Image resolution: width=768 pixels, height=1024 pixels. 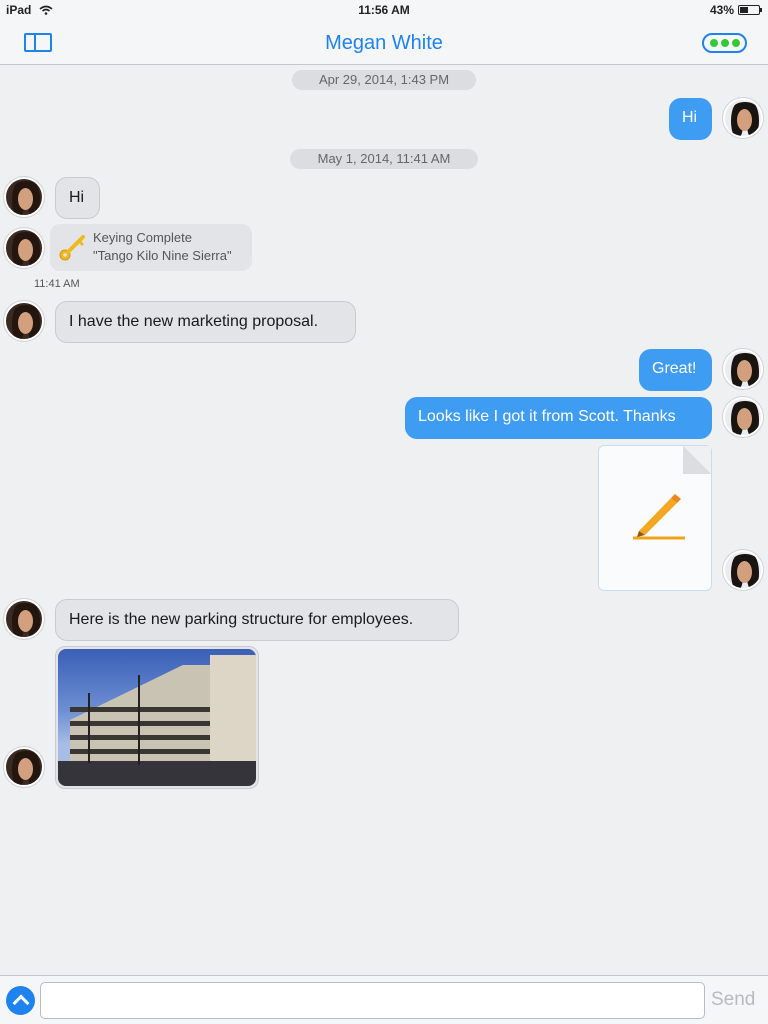 I want to click on status-bar: iPad 11:56 AM 43%, so click(x=384, y=10).